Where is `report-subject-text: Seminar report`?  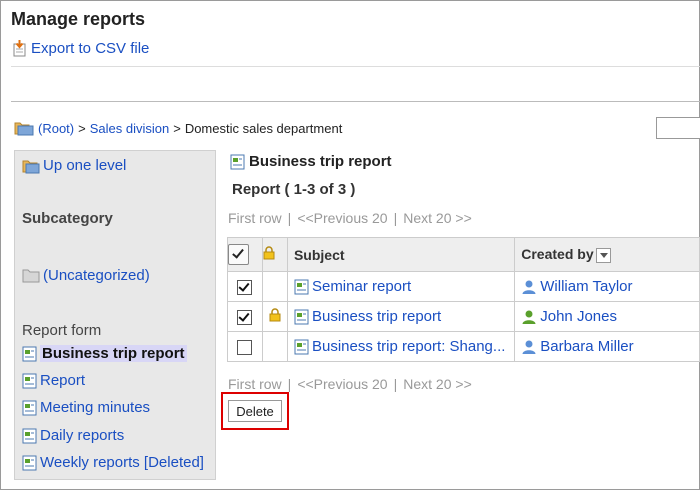
report-subject-text: Seminar report is located at coordinates (361, 286).